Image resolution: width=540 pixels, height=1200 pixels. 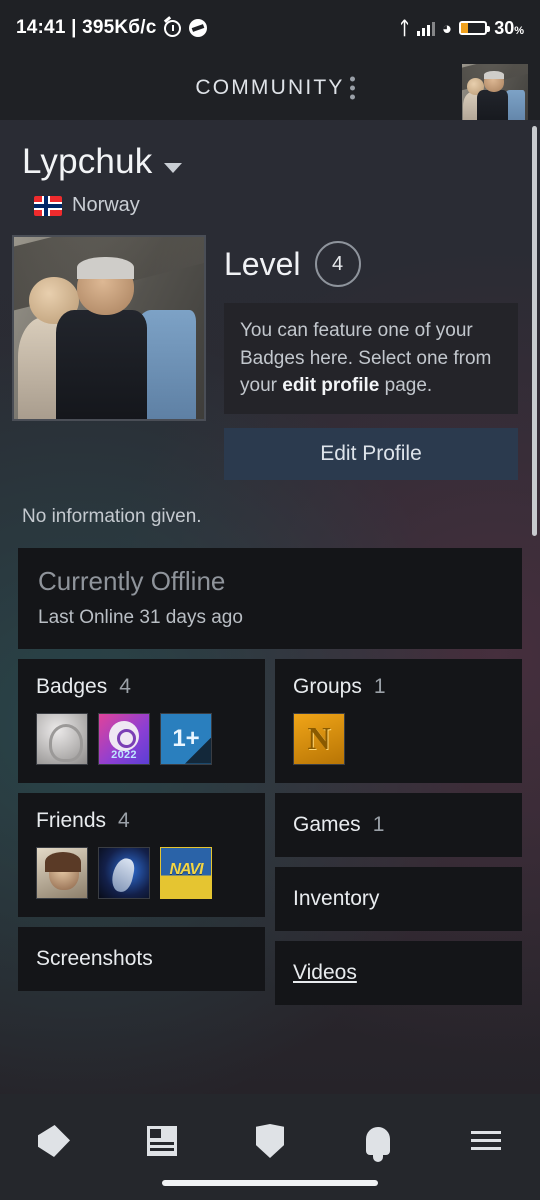 What do you see at coordinates (140, 617) in the screenshot?
I see `last-online-label: Last Online 31 days ago` at bounding box center [140, 617].